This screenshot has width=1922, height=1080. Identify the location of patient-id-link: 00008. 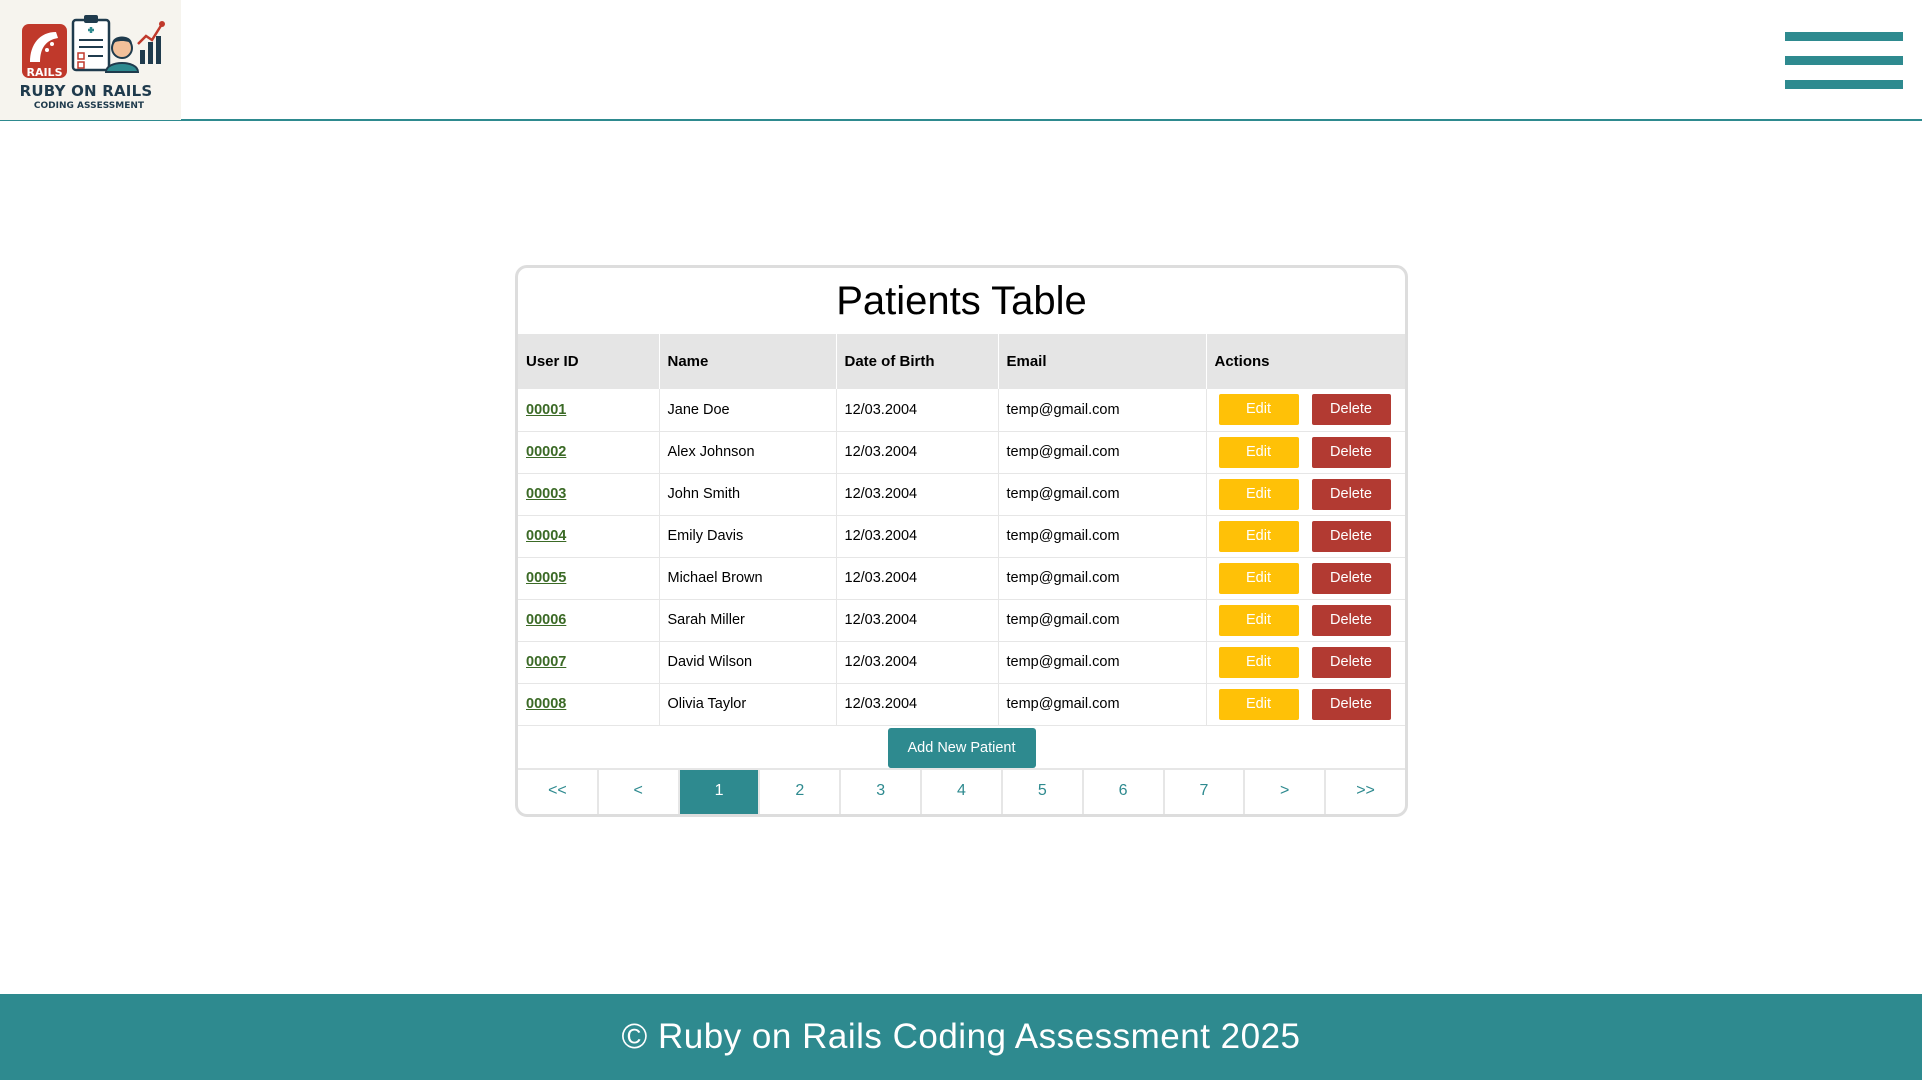
(546, 704).